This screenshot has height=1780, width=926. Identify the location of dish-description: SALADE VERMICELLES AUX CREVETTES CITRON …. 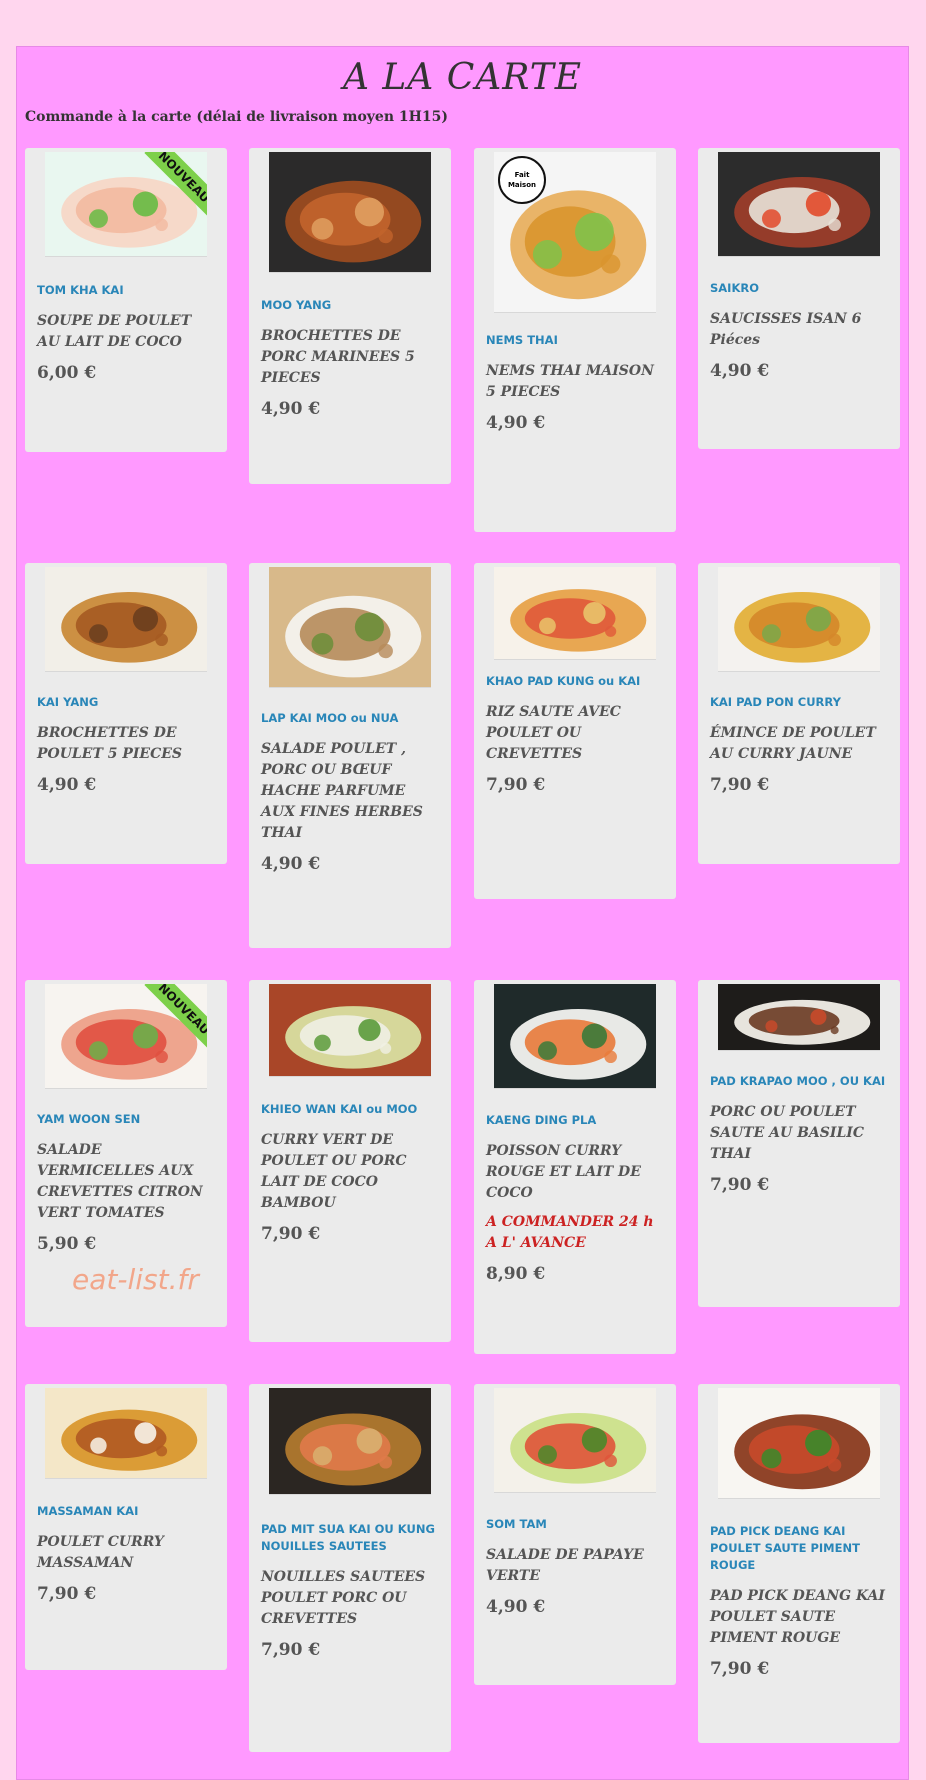
(120, 1181).